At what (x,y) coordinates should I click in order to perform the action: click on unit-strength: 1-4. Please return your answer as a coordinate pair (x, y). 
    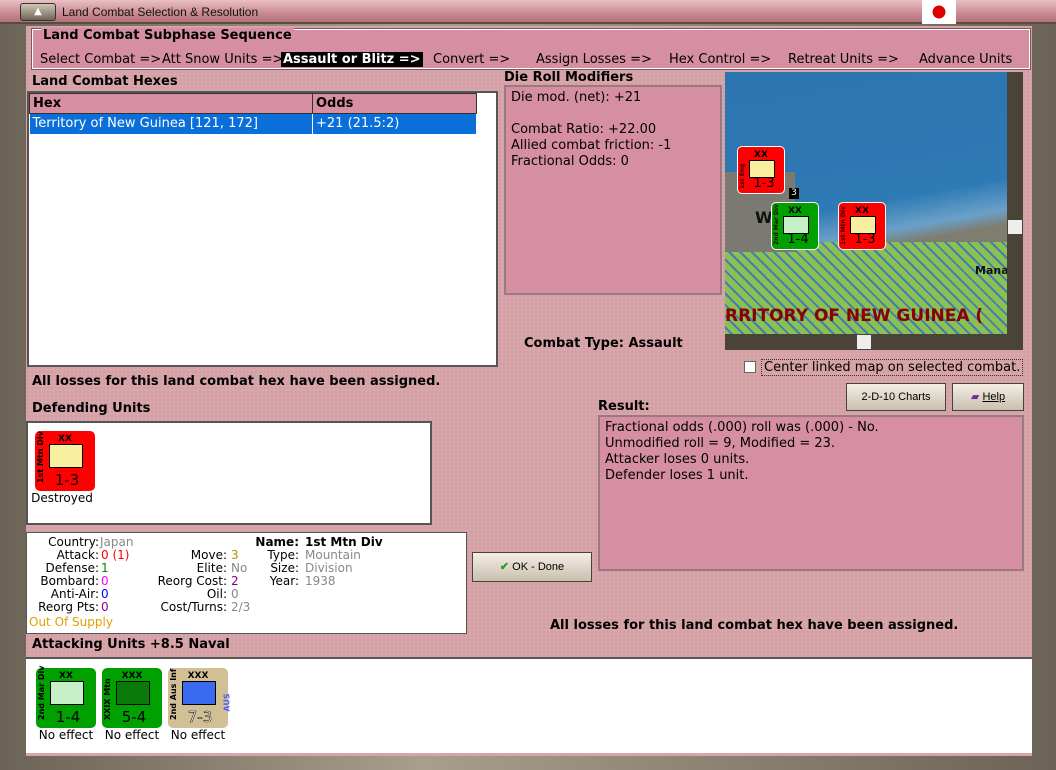
    Looking at the image, I should click on (68, 717).